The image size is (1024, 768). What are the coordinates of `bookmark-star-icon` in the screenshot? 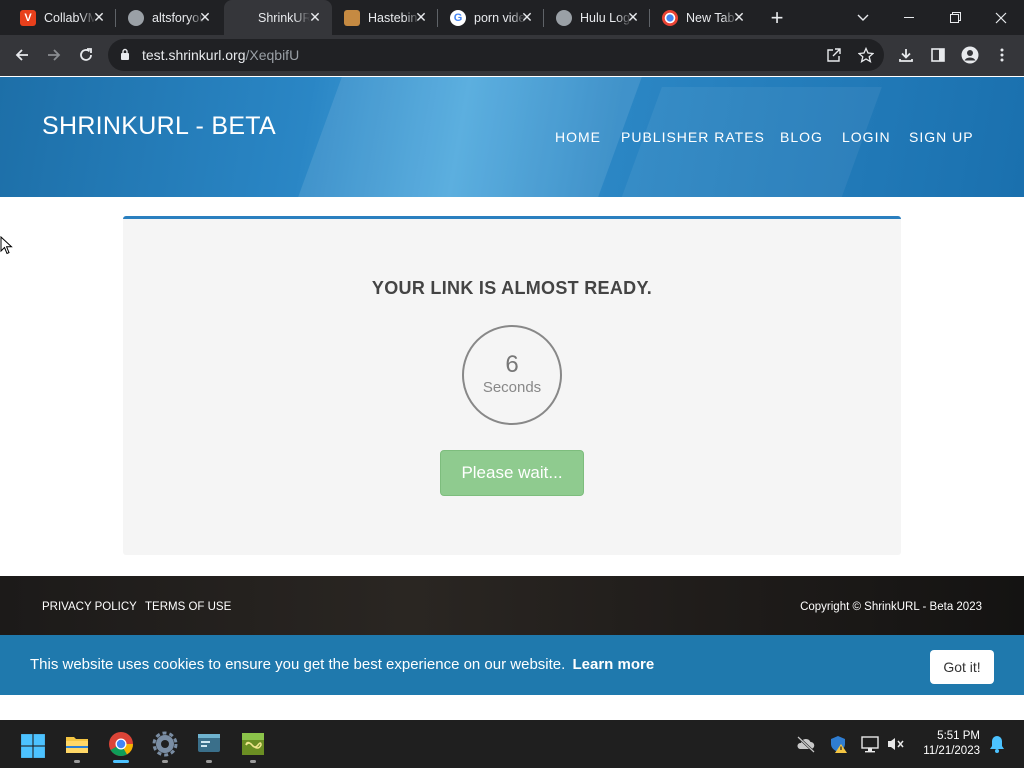 It's located at (866, 55).